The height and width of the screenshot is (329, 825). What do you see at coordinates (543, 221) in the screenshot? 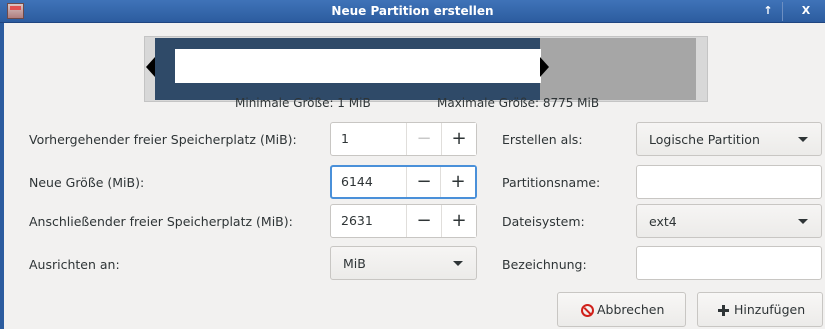
I see `filesystem-label: Dateisystem:` at bounding box center [543, 221].